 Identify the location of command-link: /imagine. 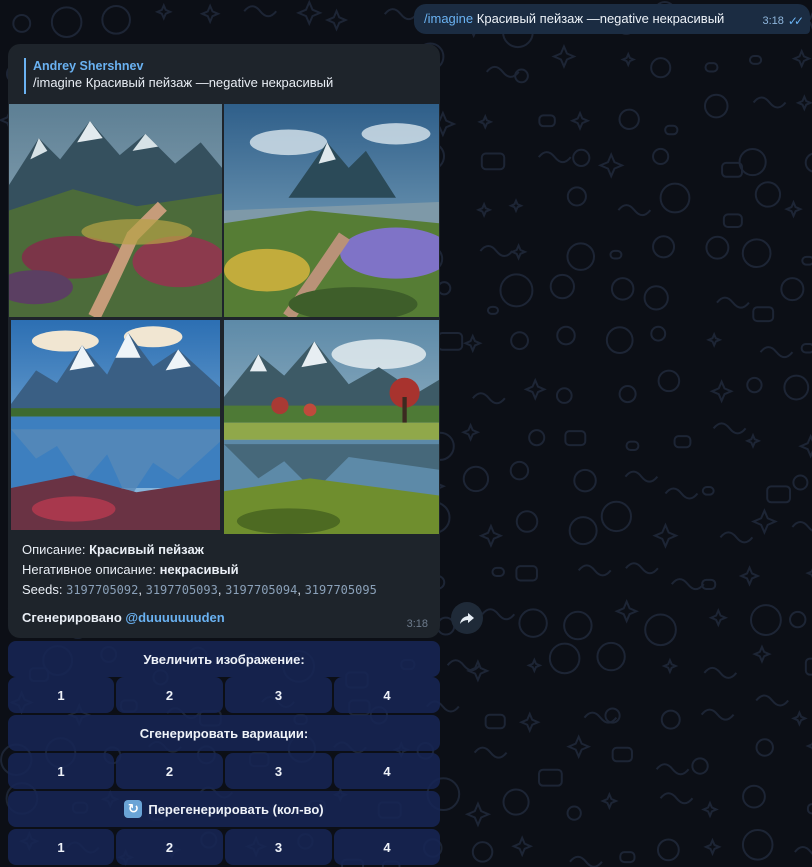
(448, 18).